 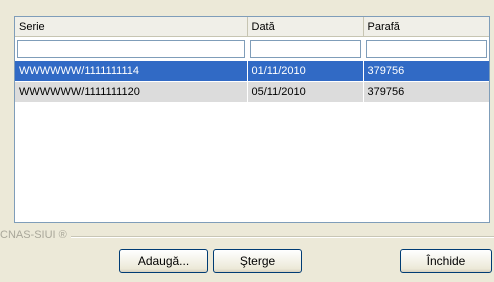 I want to click on group-label: CNAS-SIUI ®, so click(x=35, y=235).